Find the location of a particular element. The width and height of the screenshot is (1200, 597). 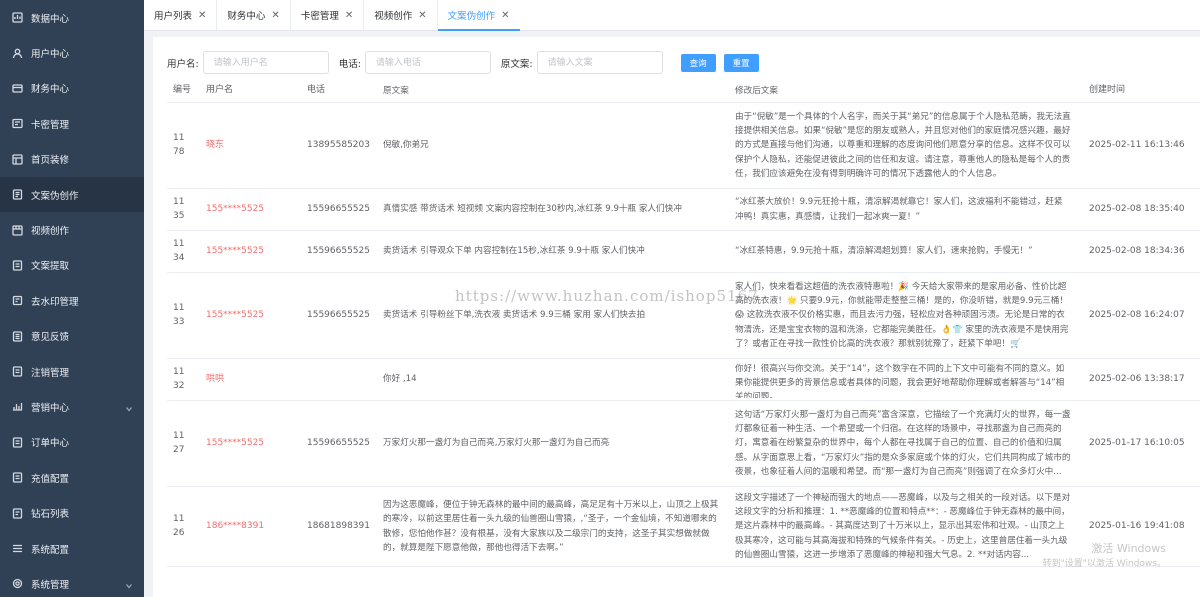

cell-id: 1132 is located at coordinates (179, 378).